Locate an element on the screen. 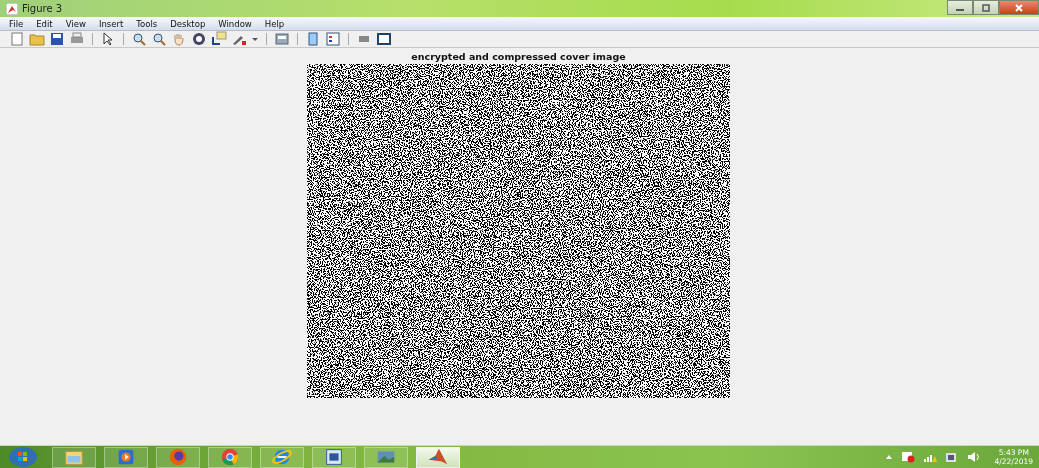 The image size is (1039, 468). taskbar-button is located at coordinates (438, 457).